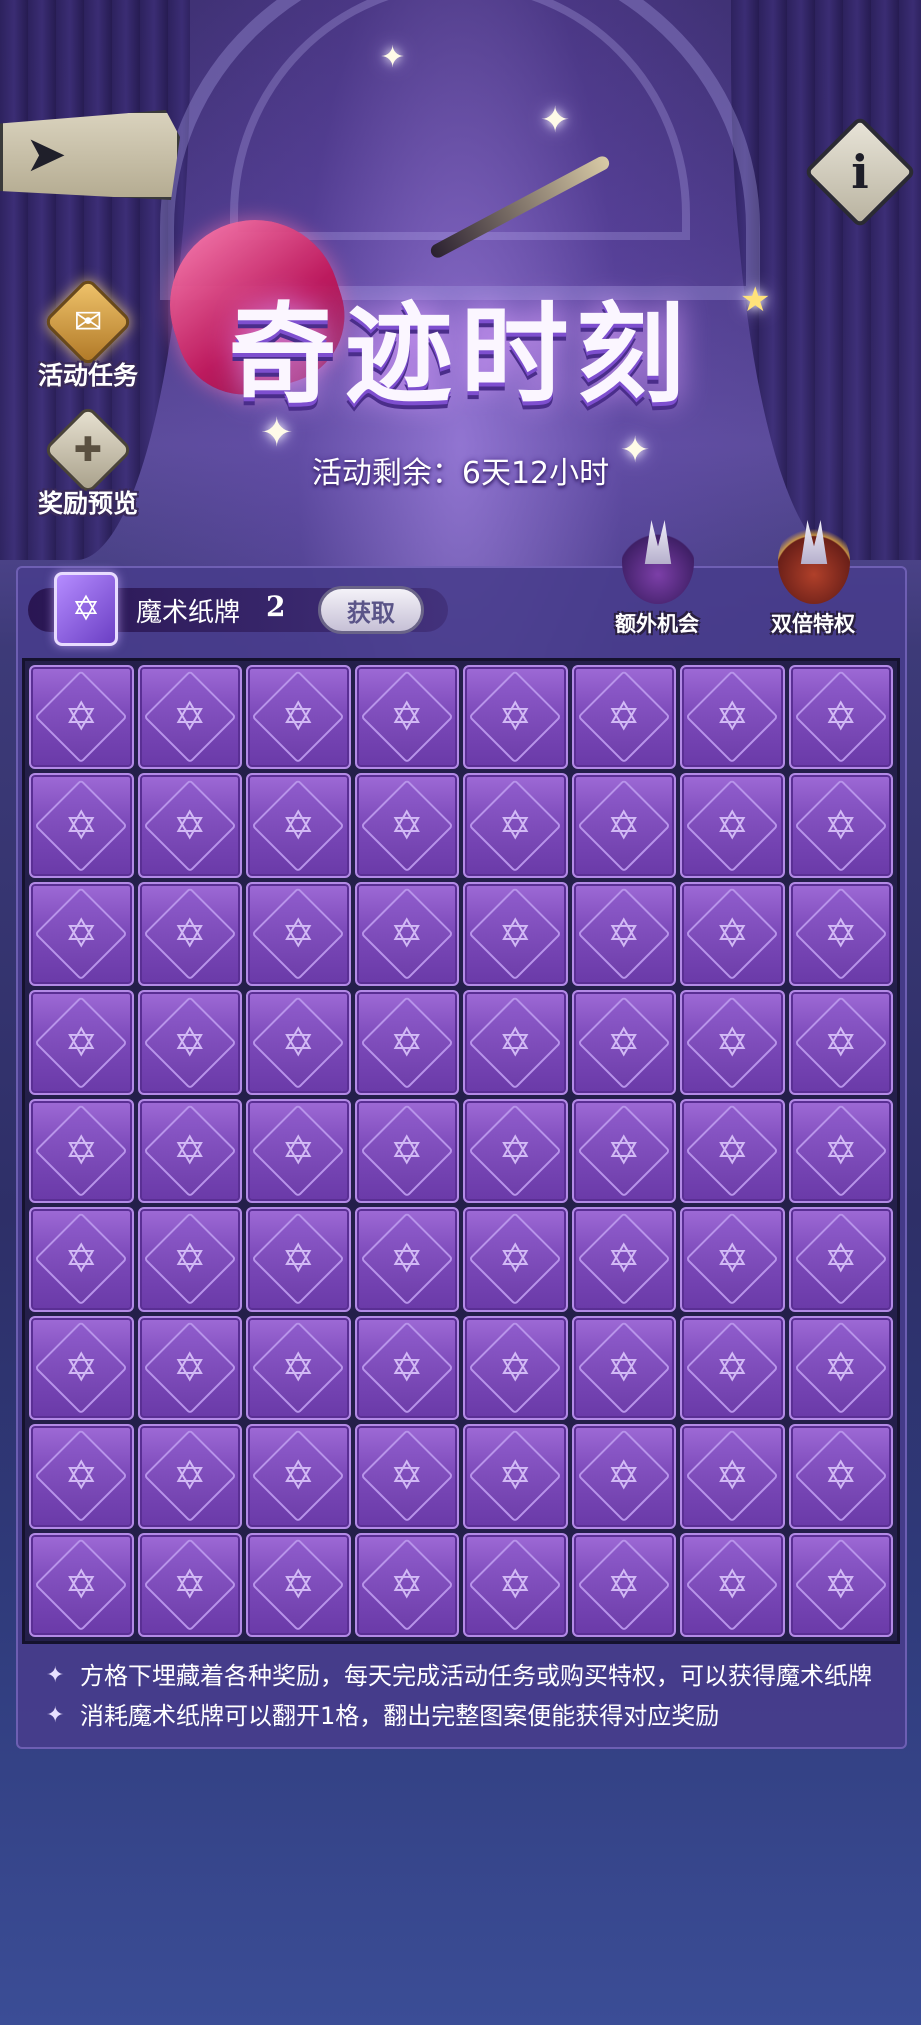 This screenshot has width=921, height=2025. What do you see at coordinates (657, 580) in the screenshot?
I see `extra-chance-perk: 额外机会` at bounding box center [657, 580].